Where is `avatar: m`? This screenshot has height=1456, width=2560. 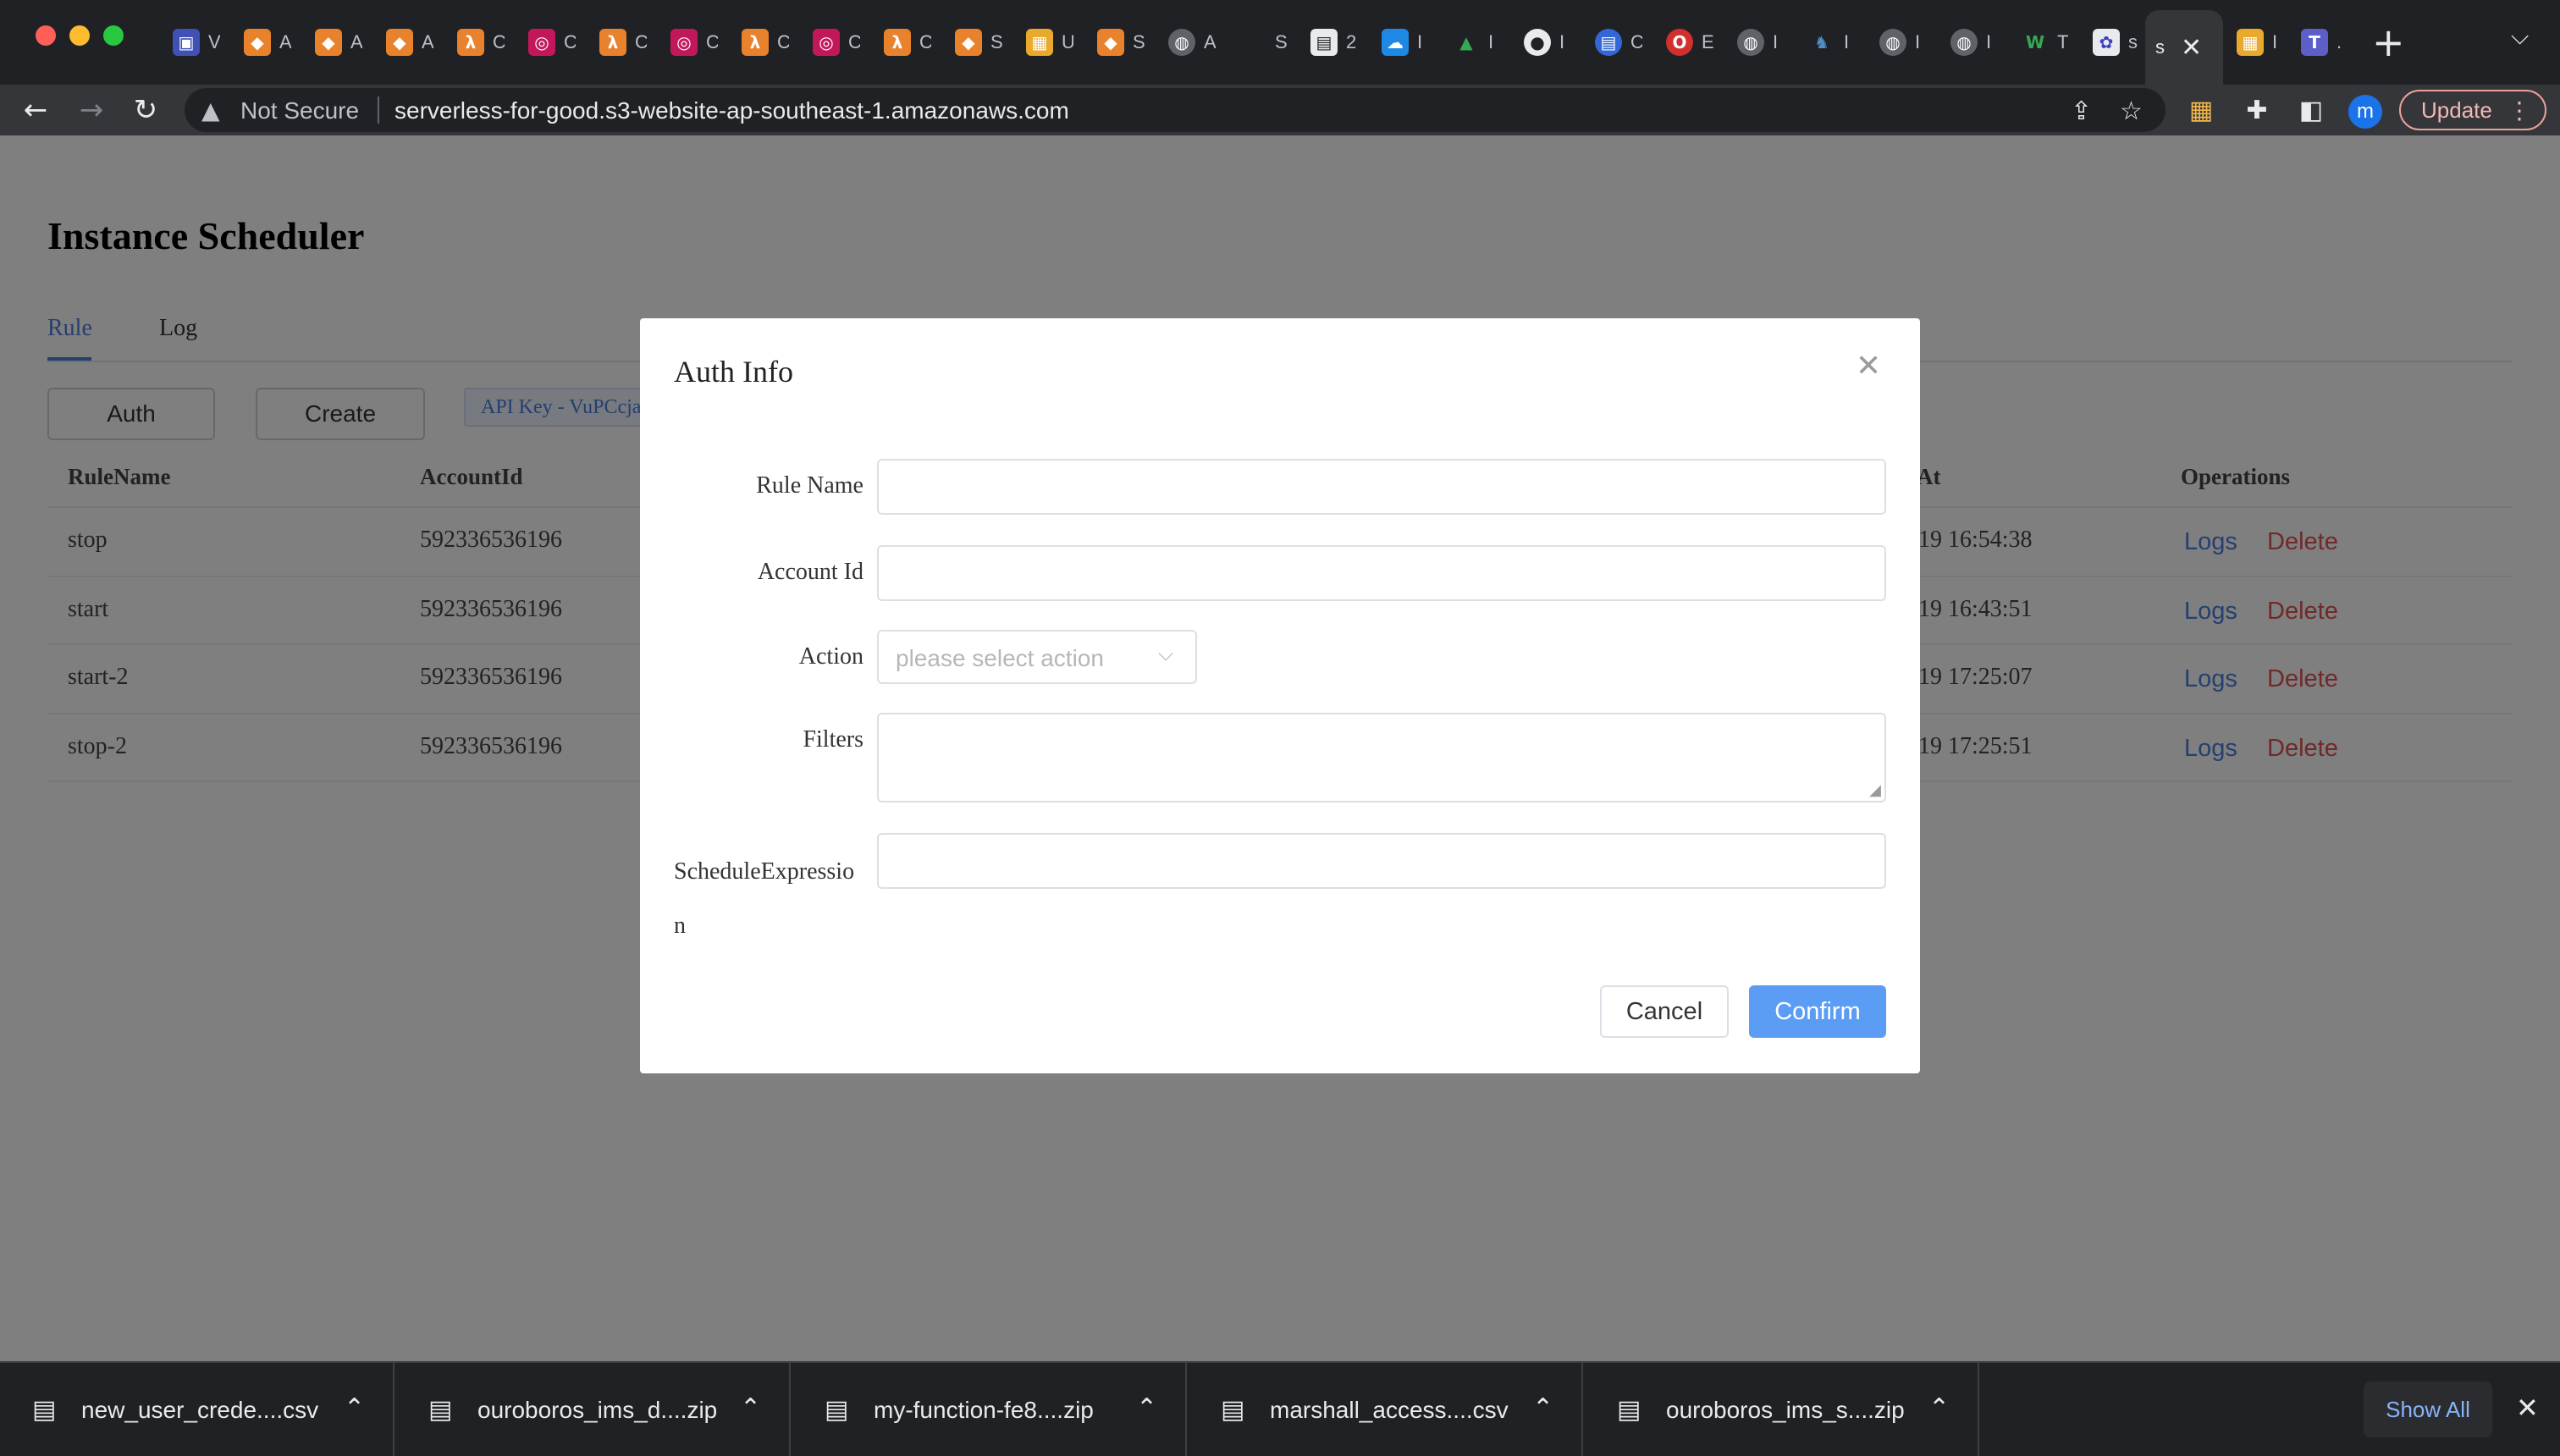
avatar: m is located at coordinates (2365, 112).